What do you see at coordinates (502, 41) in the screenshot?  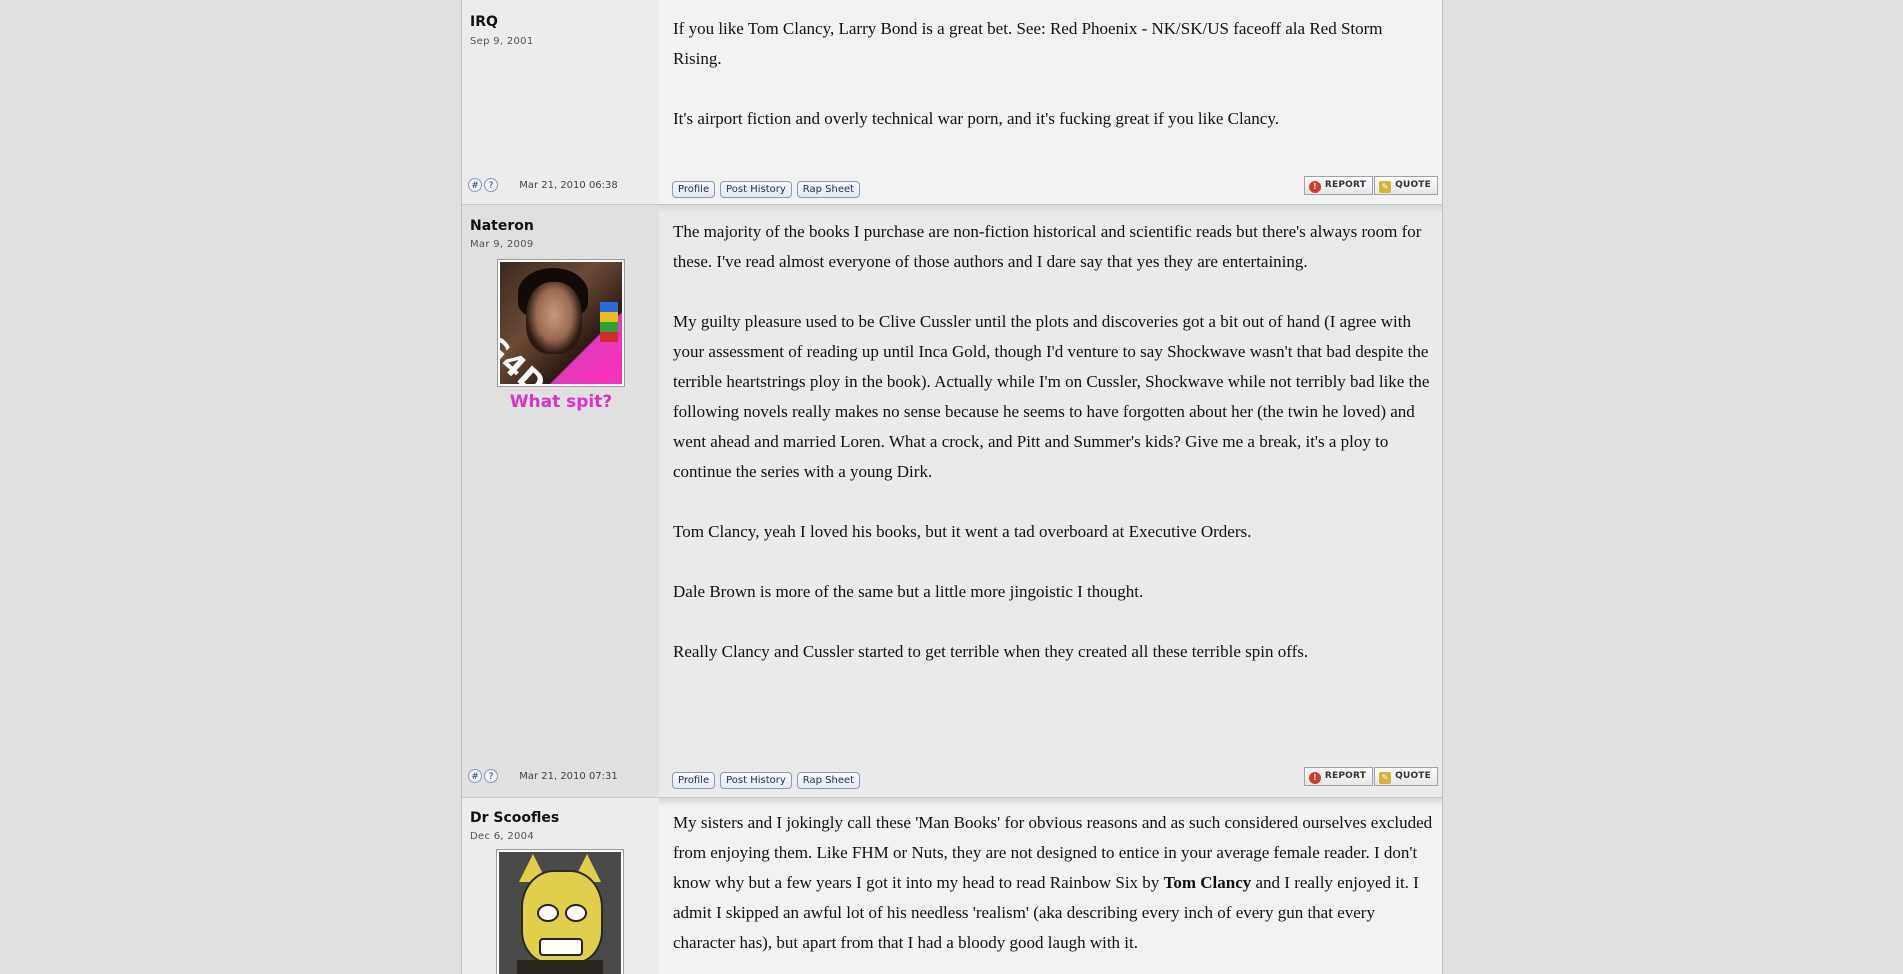 I see `post-regdate: Sep 9, 2001` at bounding box center [502, 41].